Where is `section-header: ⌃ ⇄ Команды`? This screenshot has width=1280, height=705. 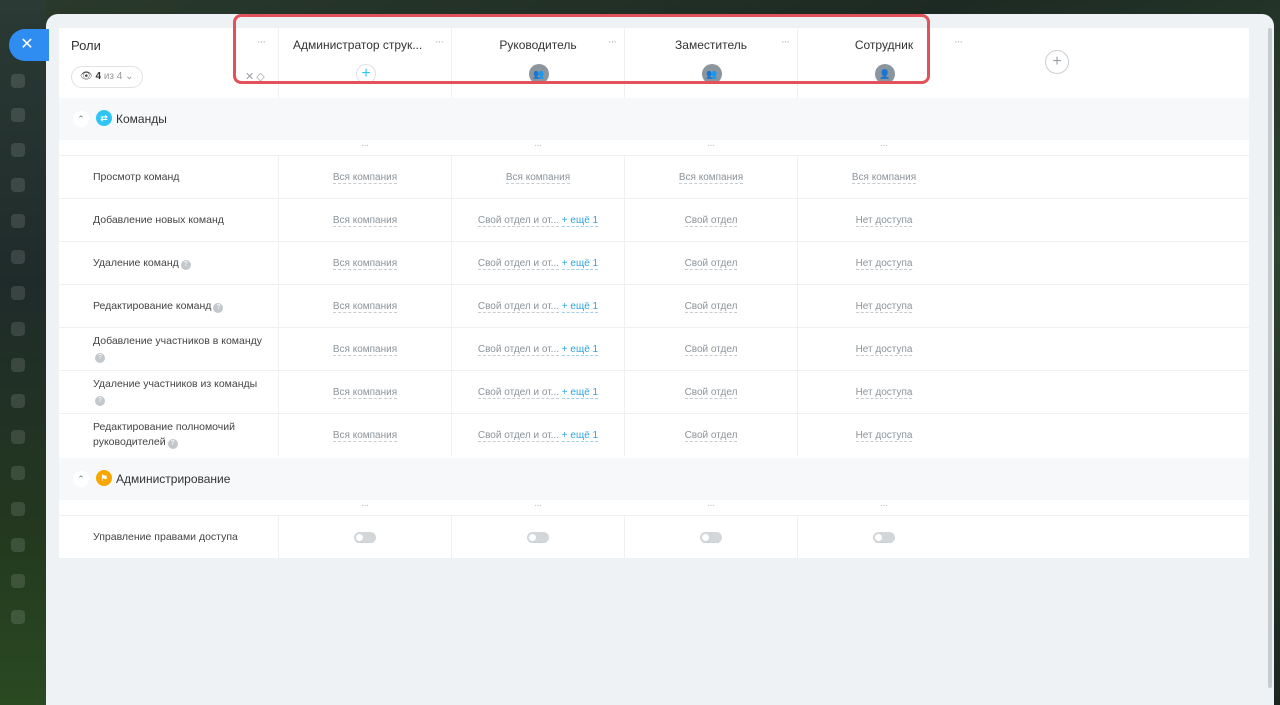 section-header: ⌃ ⇄ Команды is located at coordinates (654, 119).